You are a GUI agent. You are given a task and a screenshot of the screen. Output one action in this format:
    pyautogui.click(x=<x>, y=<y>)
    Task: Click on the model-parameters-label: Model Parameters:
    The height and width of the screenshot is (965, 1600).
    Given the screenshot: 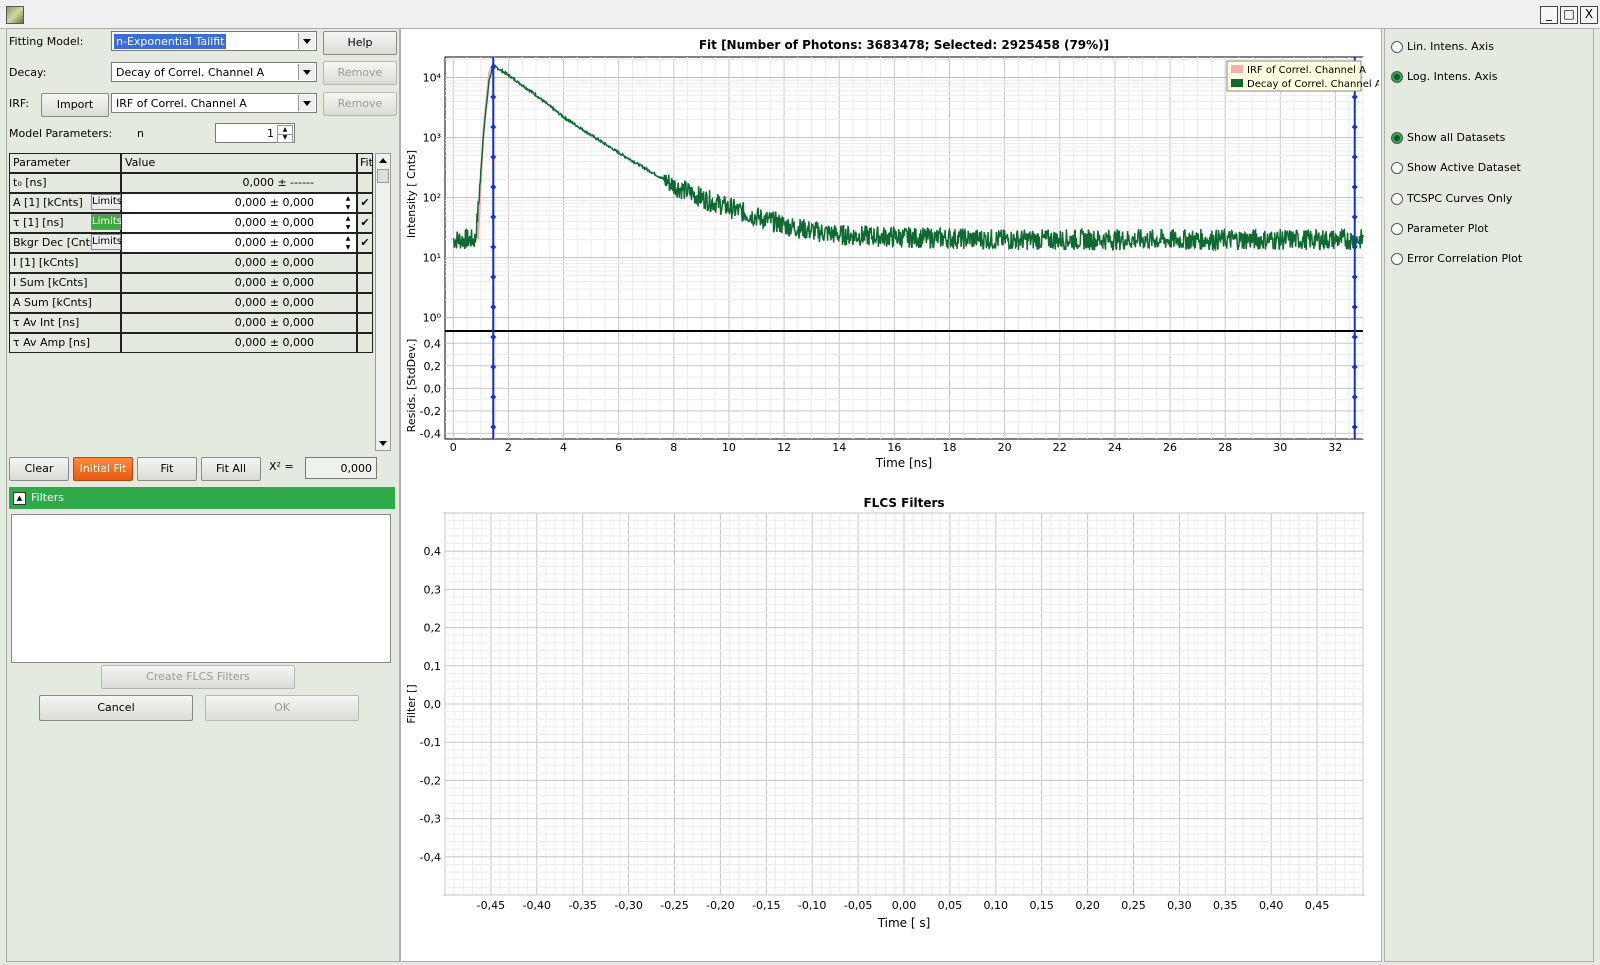 What is the action you would take?
    pyautogui.click(x=61, y=133)
    